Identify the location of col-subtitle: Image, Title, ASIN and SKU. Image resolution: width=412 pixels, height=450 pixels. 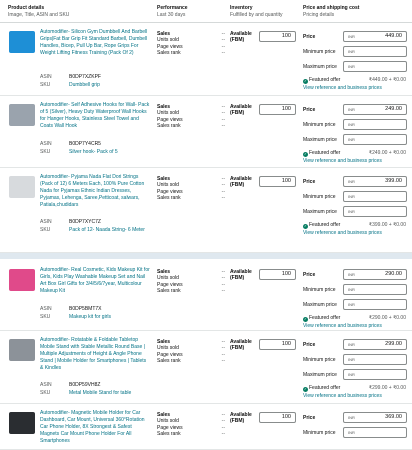
(39, 15).